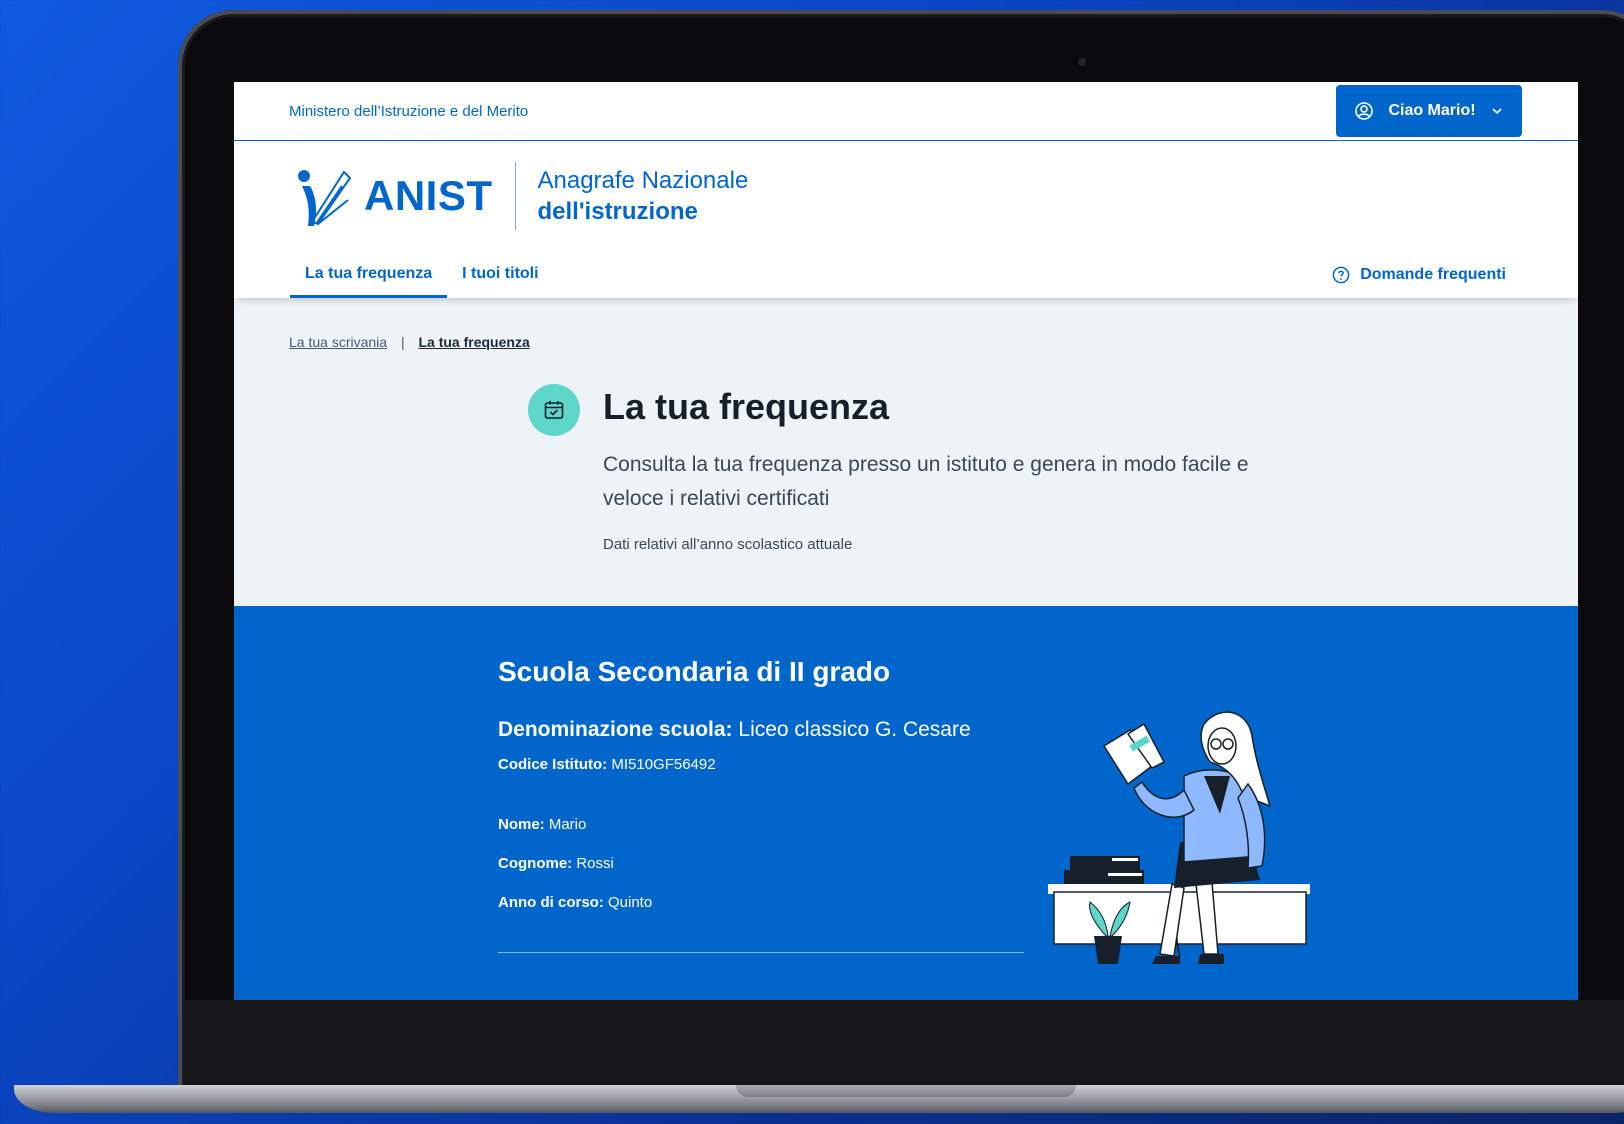 The height and width of the screenshot is (1124, 1624). I want to click on logo-divider, so click(515, 196).